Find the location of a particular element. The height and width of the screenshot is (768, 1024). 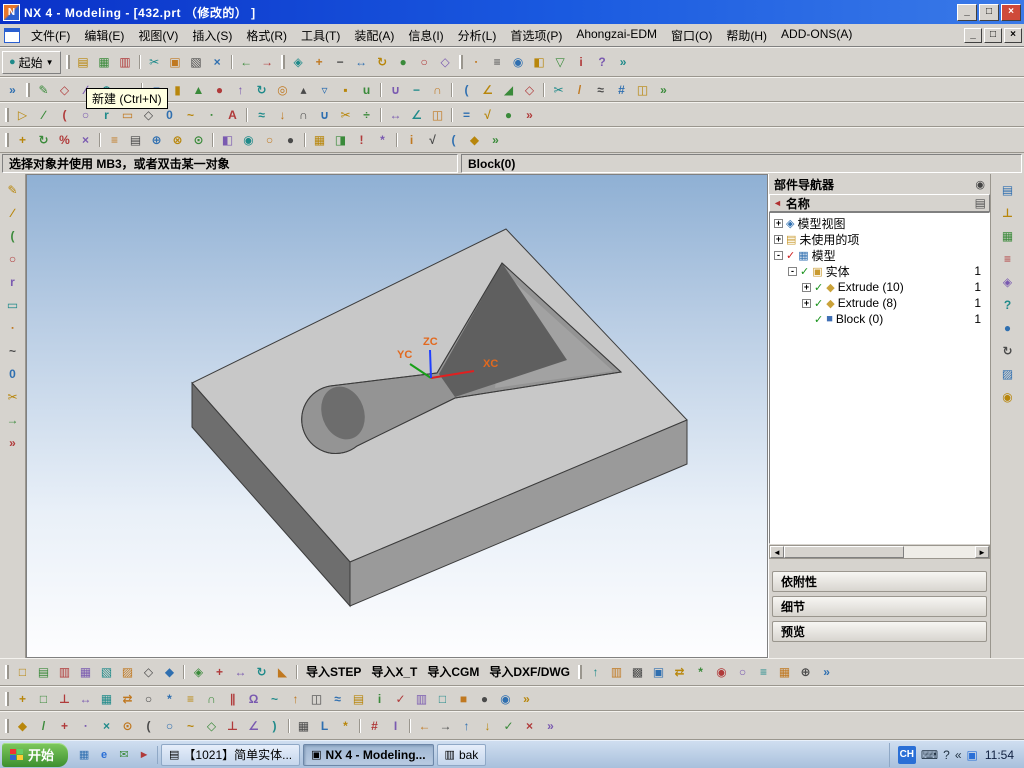

import-dxfdwg-button: 导入DXF/DWG is located at coordinates (529, 672).